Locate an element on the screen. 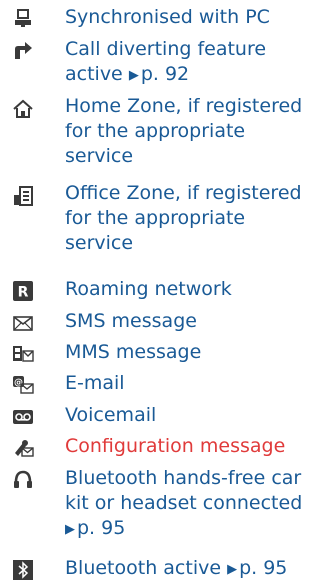  item-text-line: Call diverting feature is located at coordinates (166, 49).